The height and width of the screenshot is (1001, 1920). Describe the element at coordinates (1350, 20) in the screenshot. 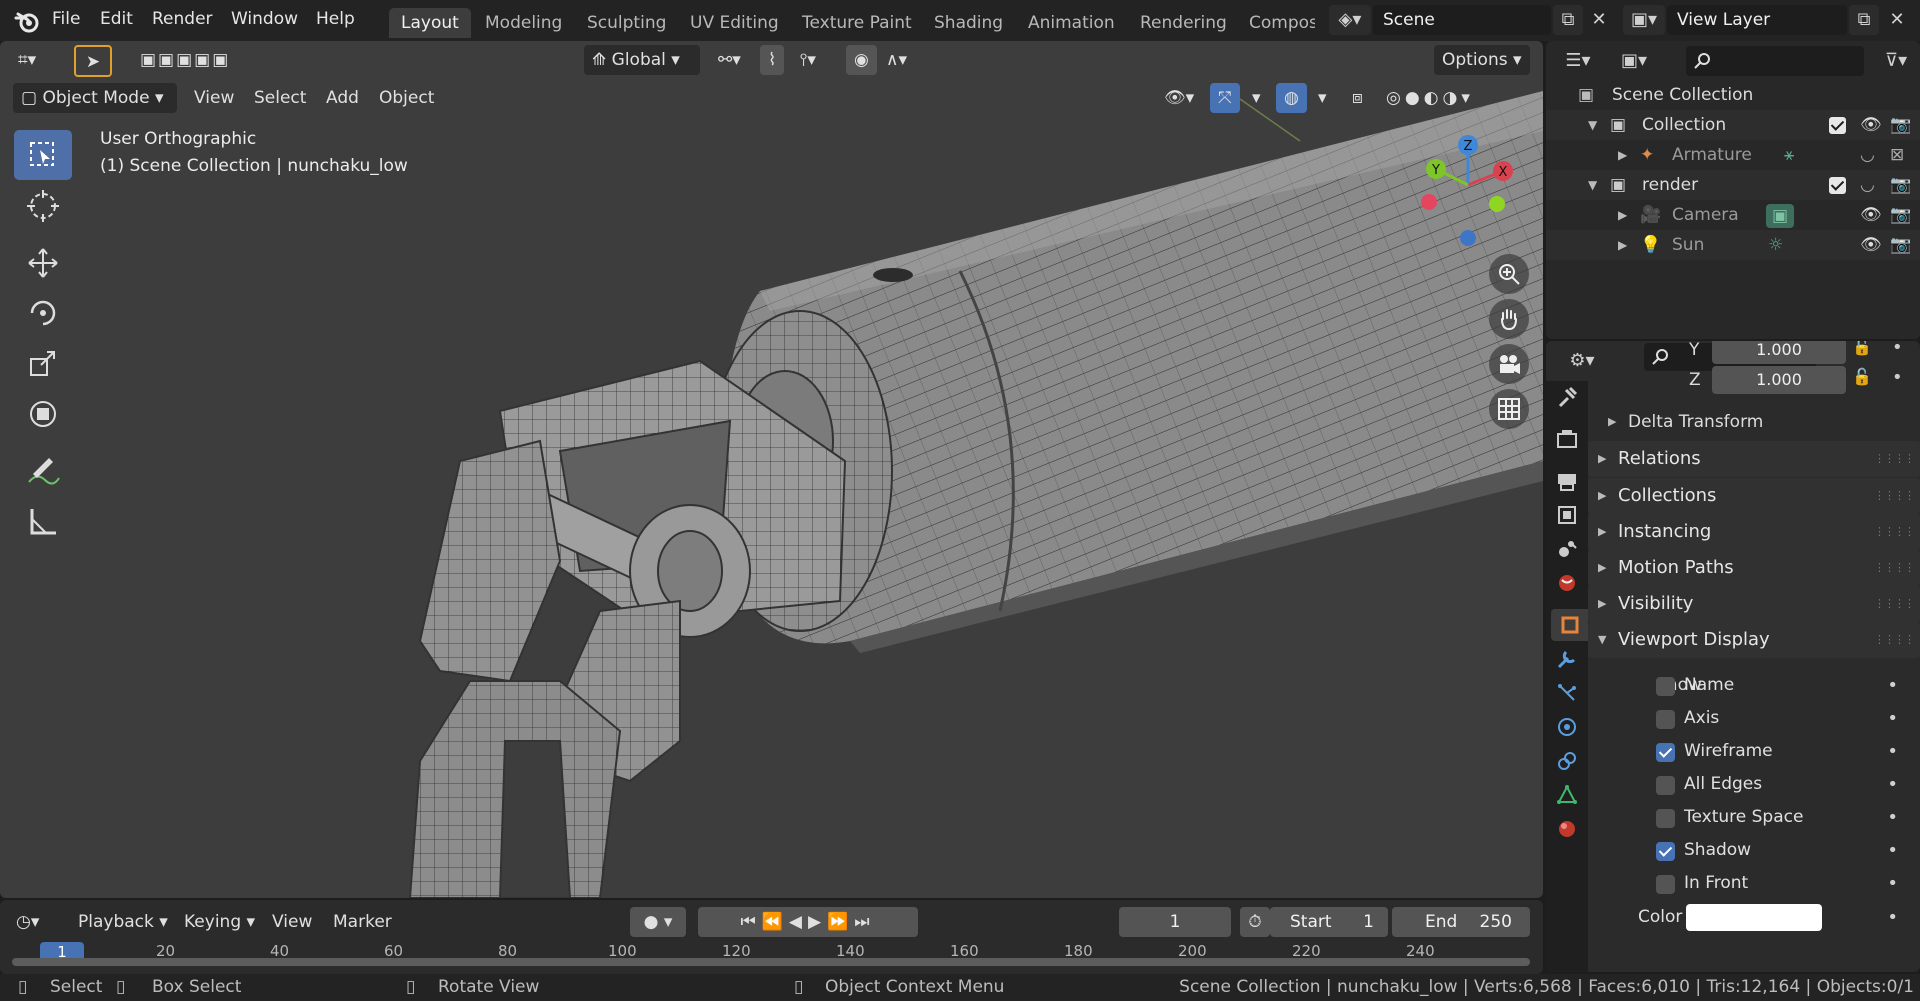

I see `scene-selector-icon: ◈▾` at that location.